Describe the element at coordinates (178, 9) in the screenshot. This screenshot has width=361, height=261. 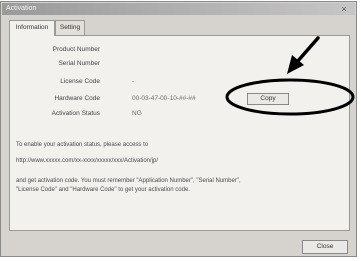
I see `title-bar: Activation ×` at that location.